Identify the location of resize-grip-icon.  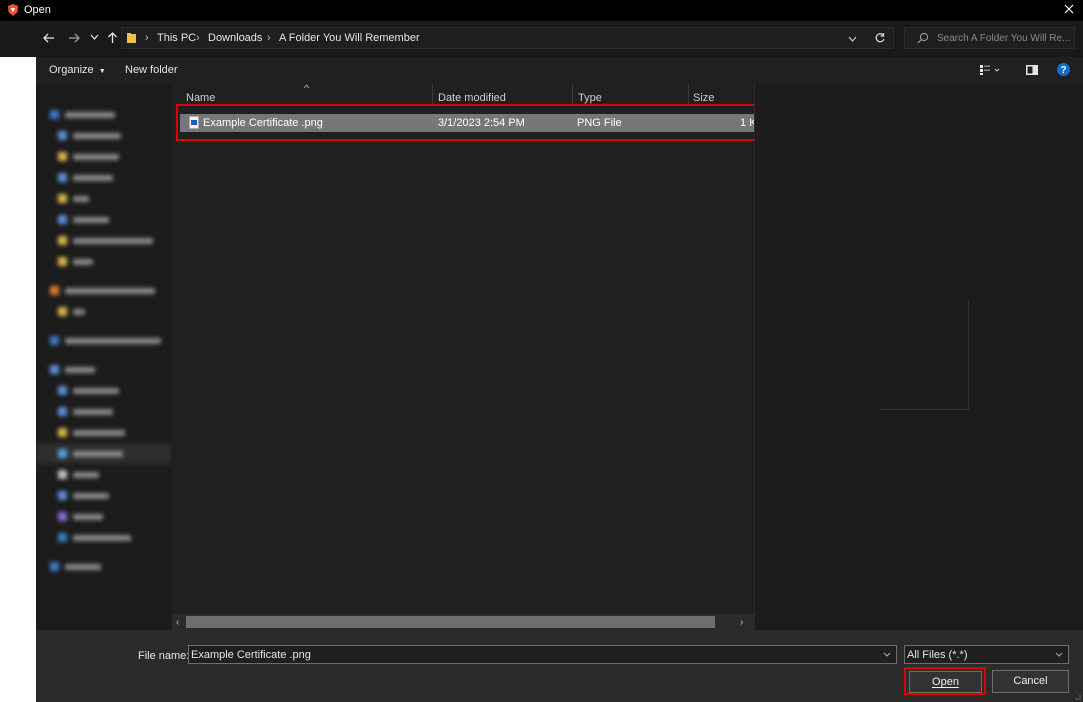
(1077, 696).